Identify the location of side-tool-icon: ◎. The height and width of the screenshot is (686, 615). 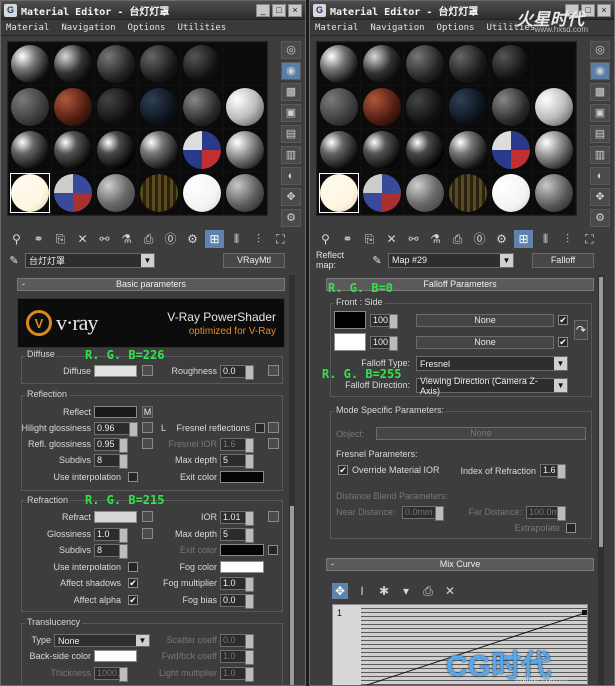
(600, 50).